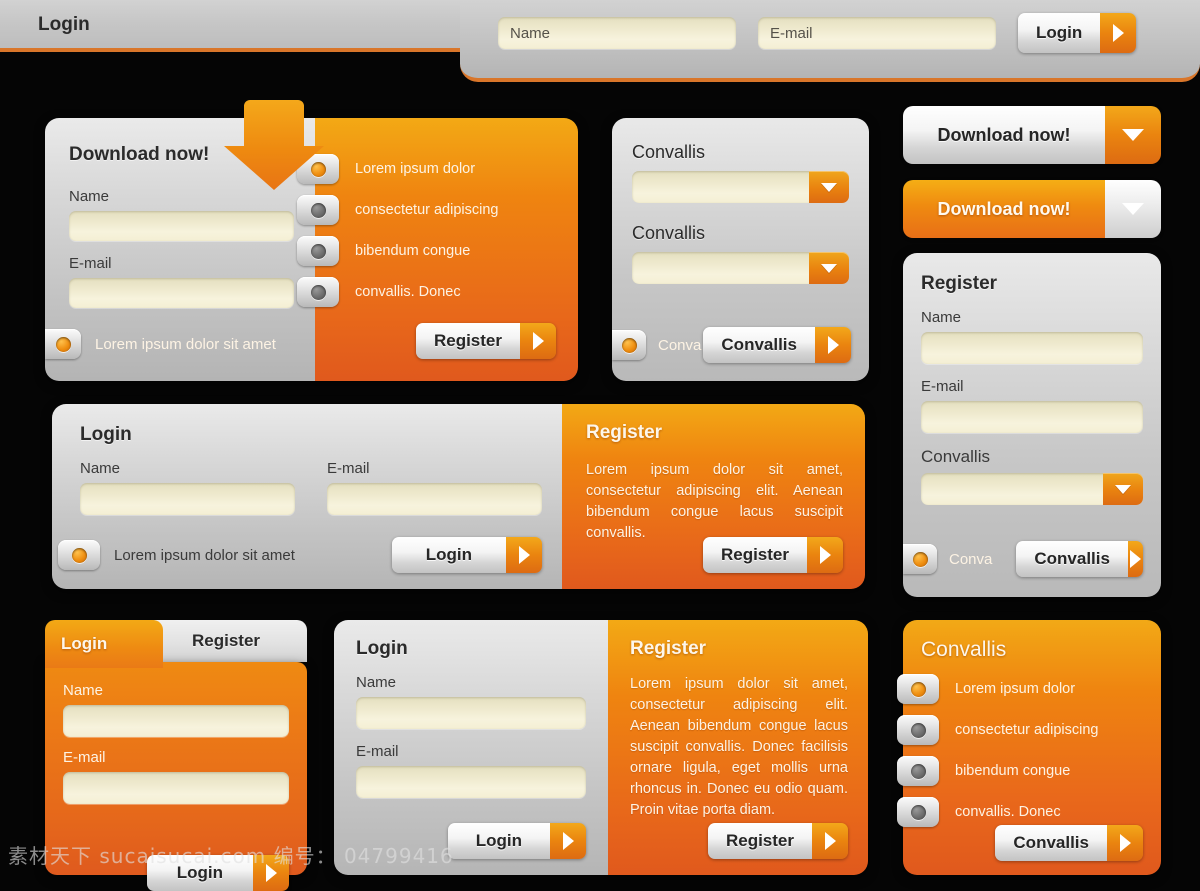  What do you see at coordinates (1020, 730) in the screenshot?
I see `list-item: consectetur adipiscing` at bounding box center [1020, 730].